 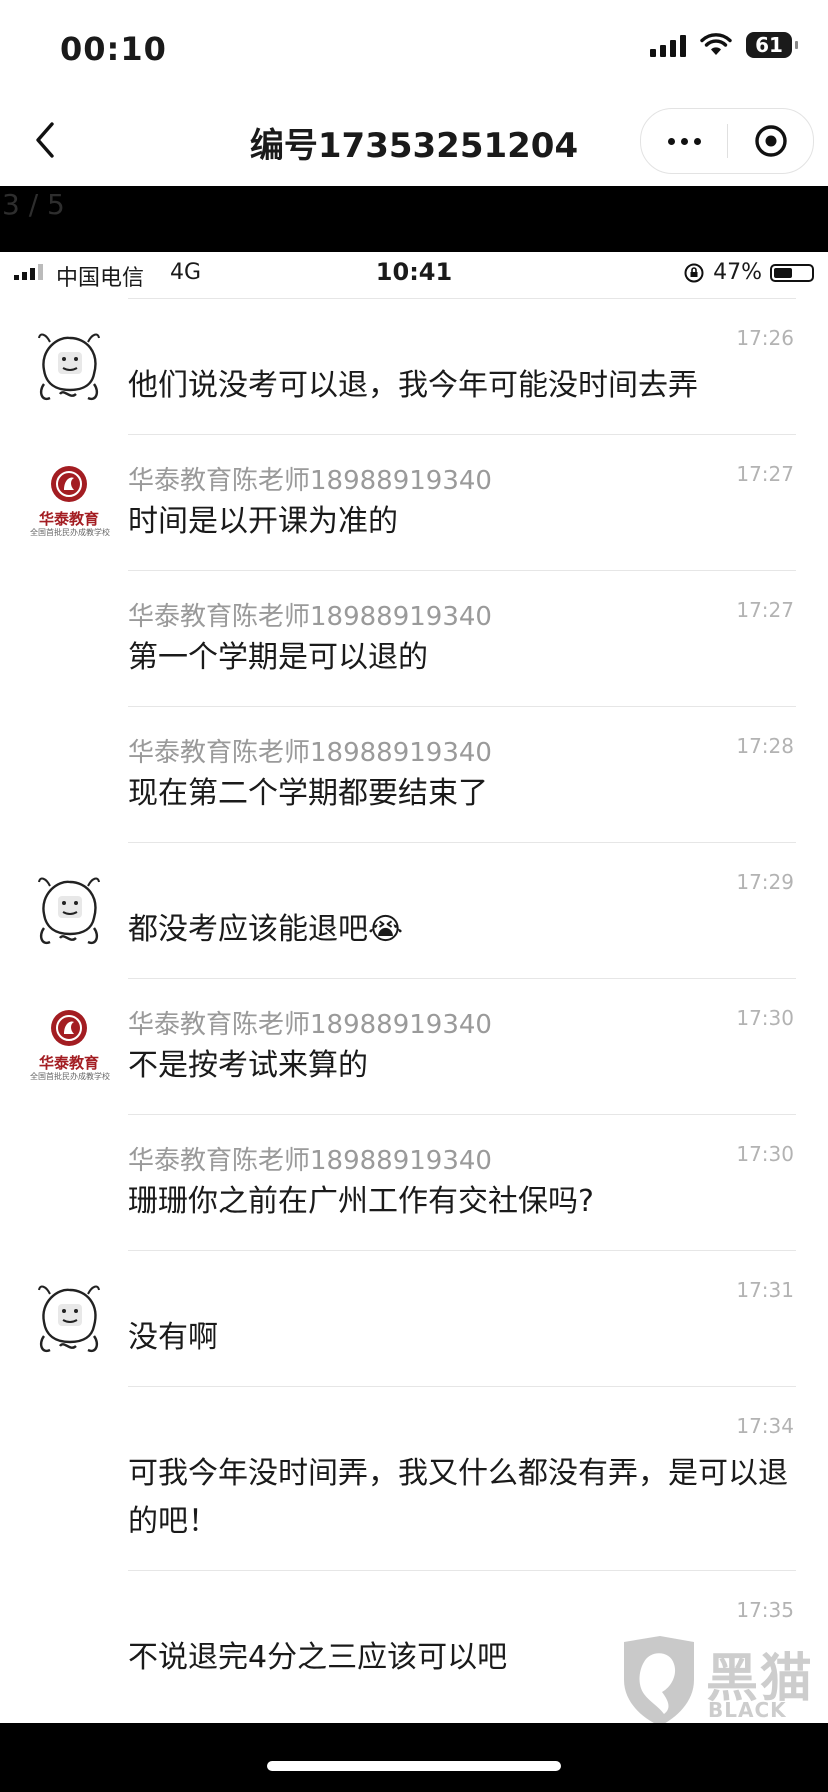 I want to click on close-button, so click(x=770, y=141).